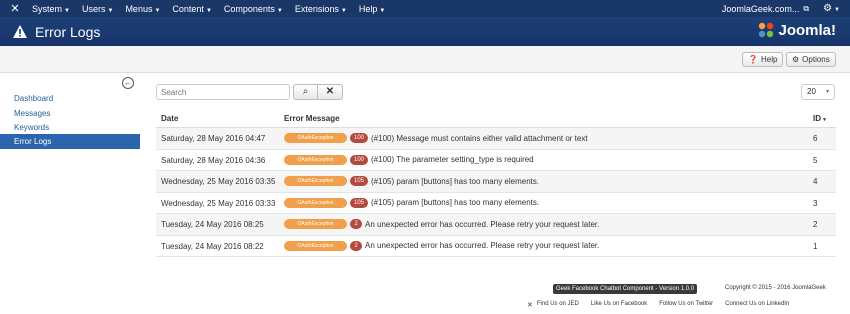  I want to click on row-date: Wednesday, 25 May 2016 03:33, so click(218, 203).